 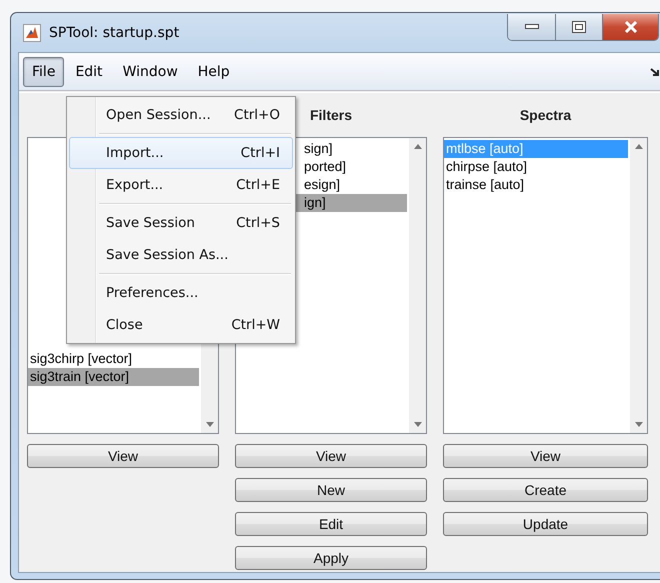 I want to click on shortcut-label: Ctrl+O, so click(x=257, y=115).